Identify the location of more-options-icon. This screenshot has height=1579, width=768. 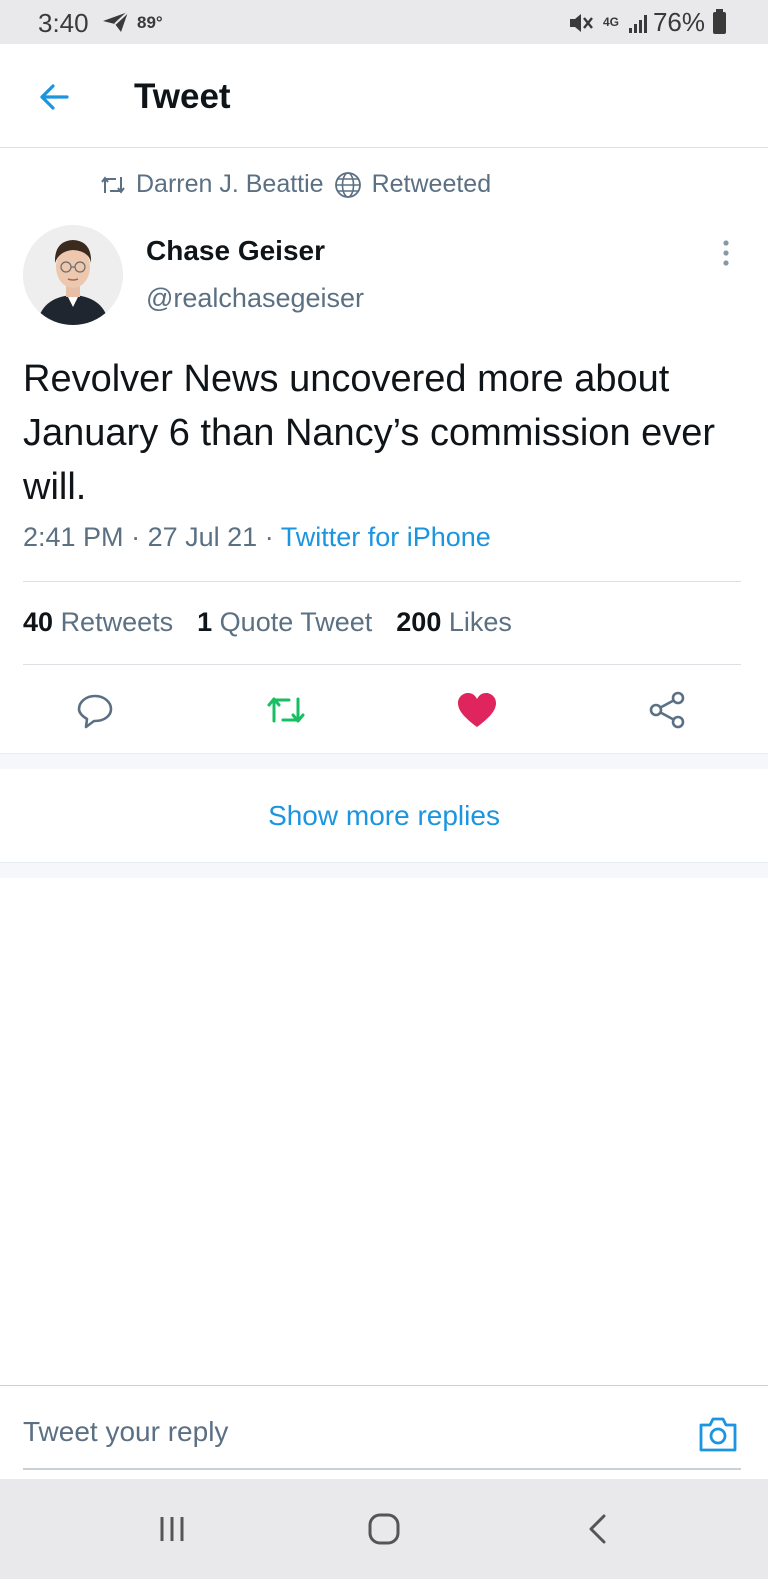
(726, 255).